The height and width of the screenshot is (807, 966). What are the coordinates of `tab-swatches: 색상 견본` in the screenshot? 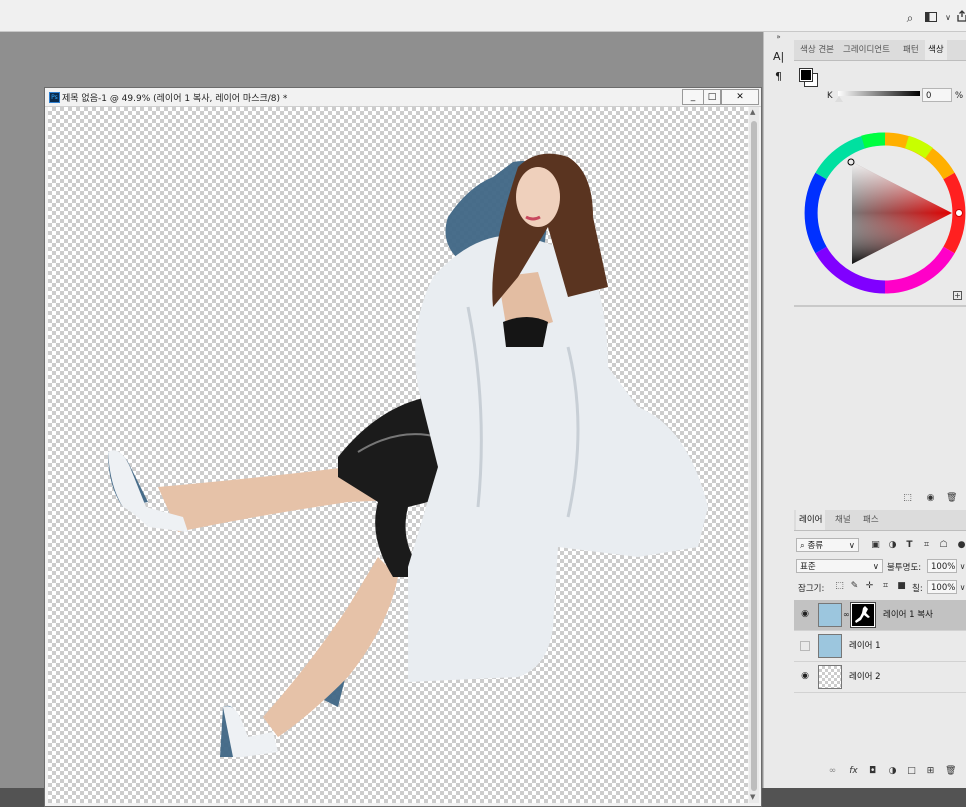 It's located at (817, 50).